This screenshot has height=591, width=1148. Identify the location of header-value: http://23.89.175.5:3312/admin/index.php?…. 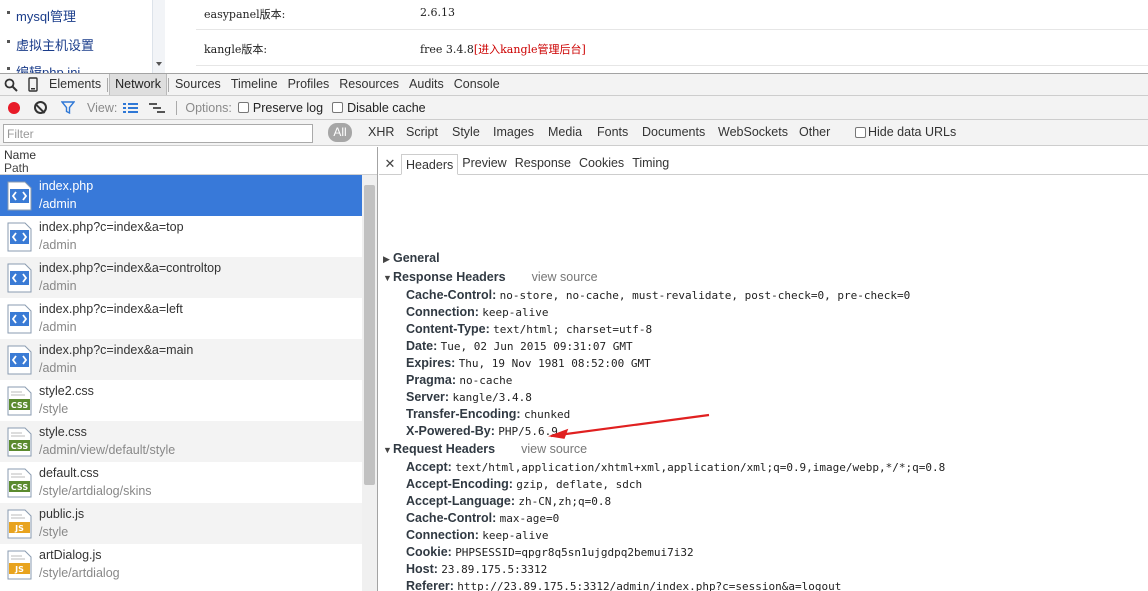
(649, 585).